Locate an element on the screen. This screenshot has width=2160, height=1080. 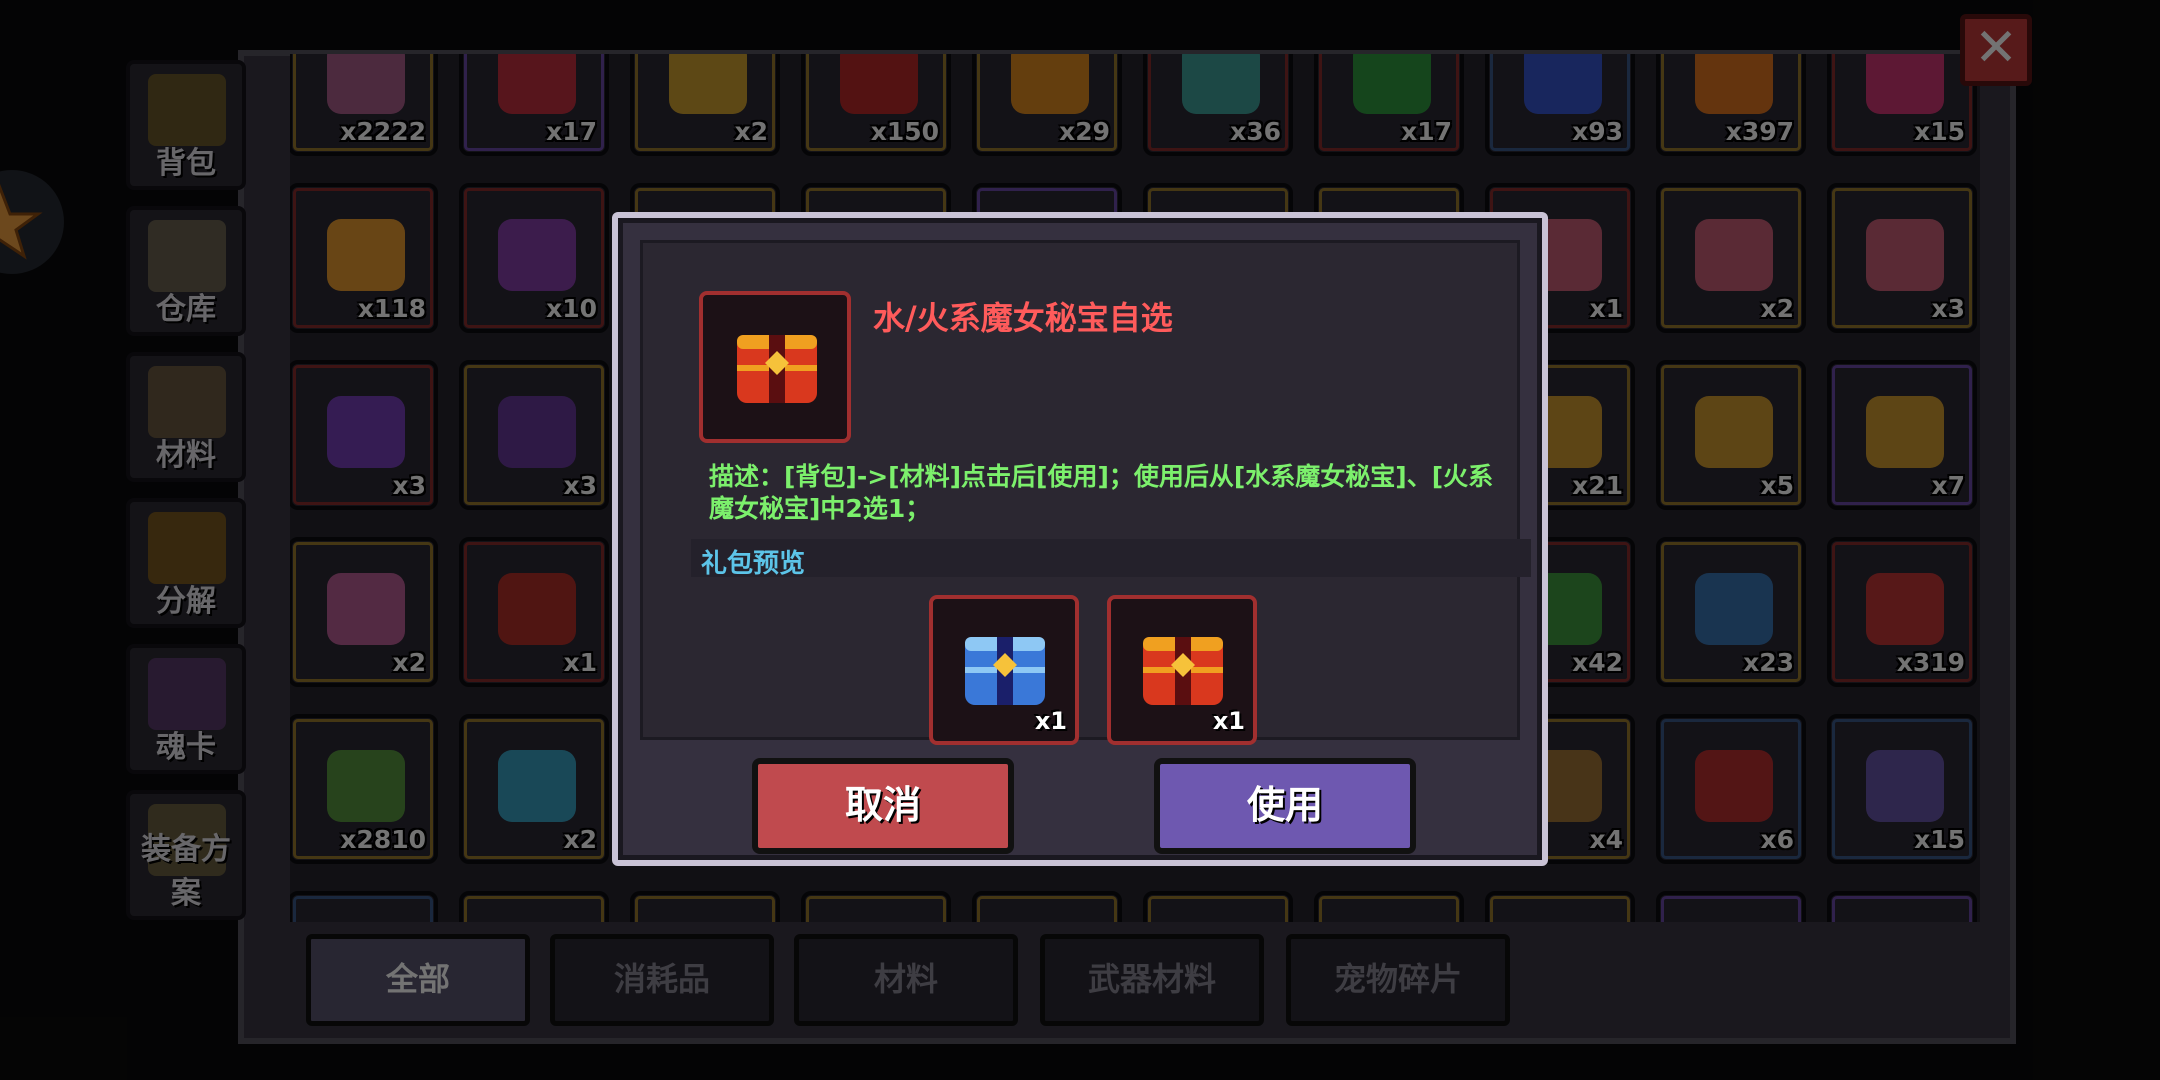
water-witch-chest-icon is located at coordinates (1005, 671).